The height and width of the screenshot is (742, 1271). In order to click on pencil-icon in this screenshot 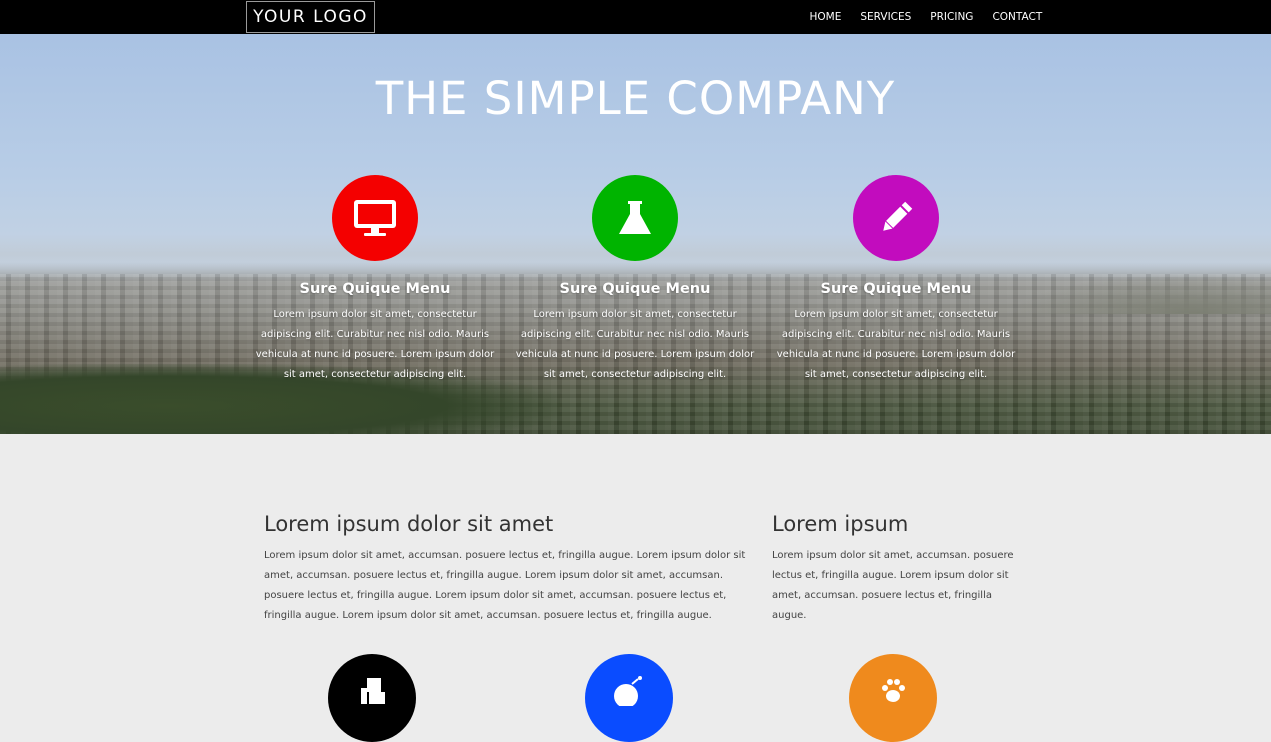, I will do `click(896, 218)`.